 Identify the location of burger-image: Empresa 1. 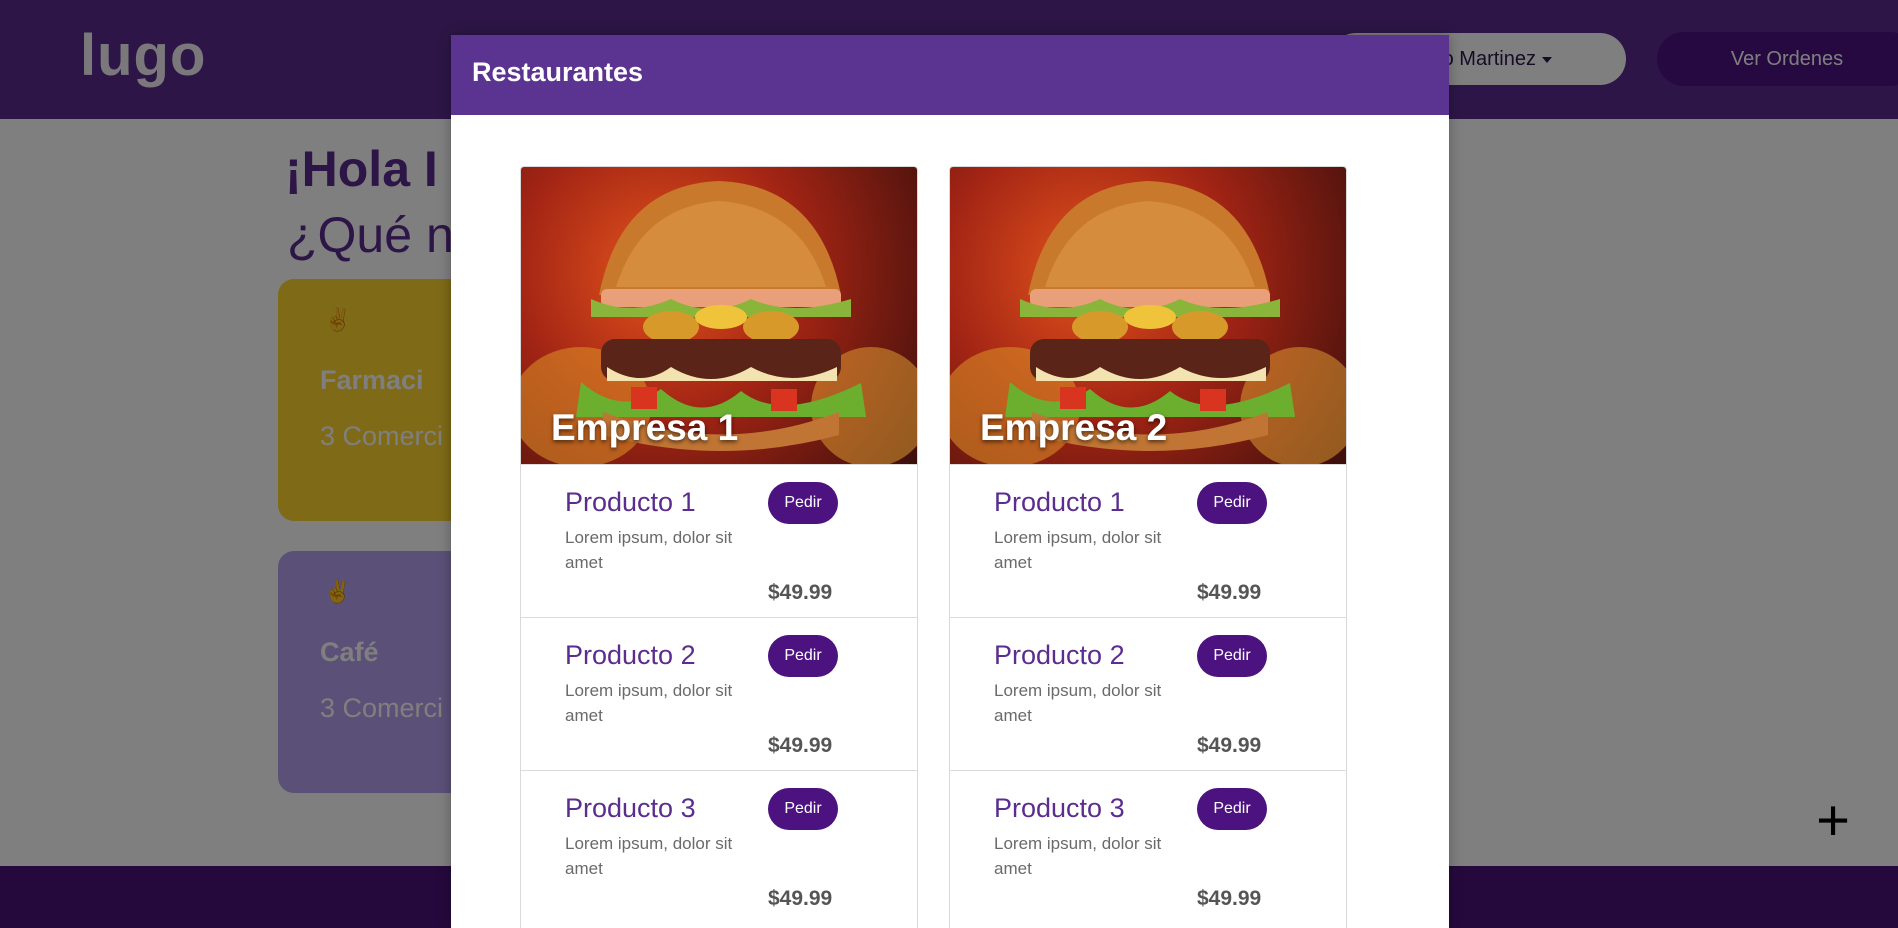
(719, 315).